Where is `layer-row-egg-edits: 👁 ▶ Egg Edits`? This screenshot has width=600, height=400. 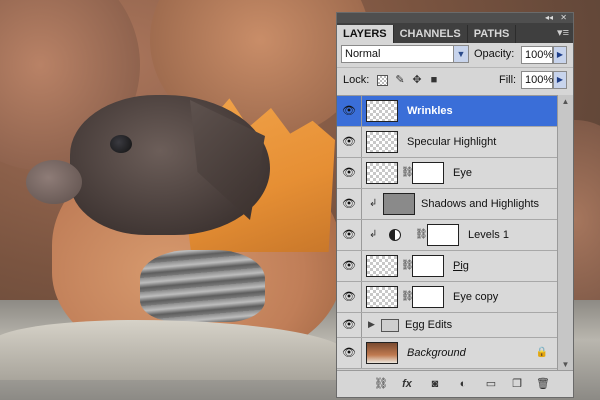
layer-row-egg-edits: 👁 ▶ Egg Edits is located at coordinates (447, 325).